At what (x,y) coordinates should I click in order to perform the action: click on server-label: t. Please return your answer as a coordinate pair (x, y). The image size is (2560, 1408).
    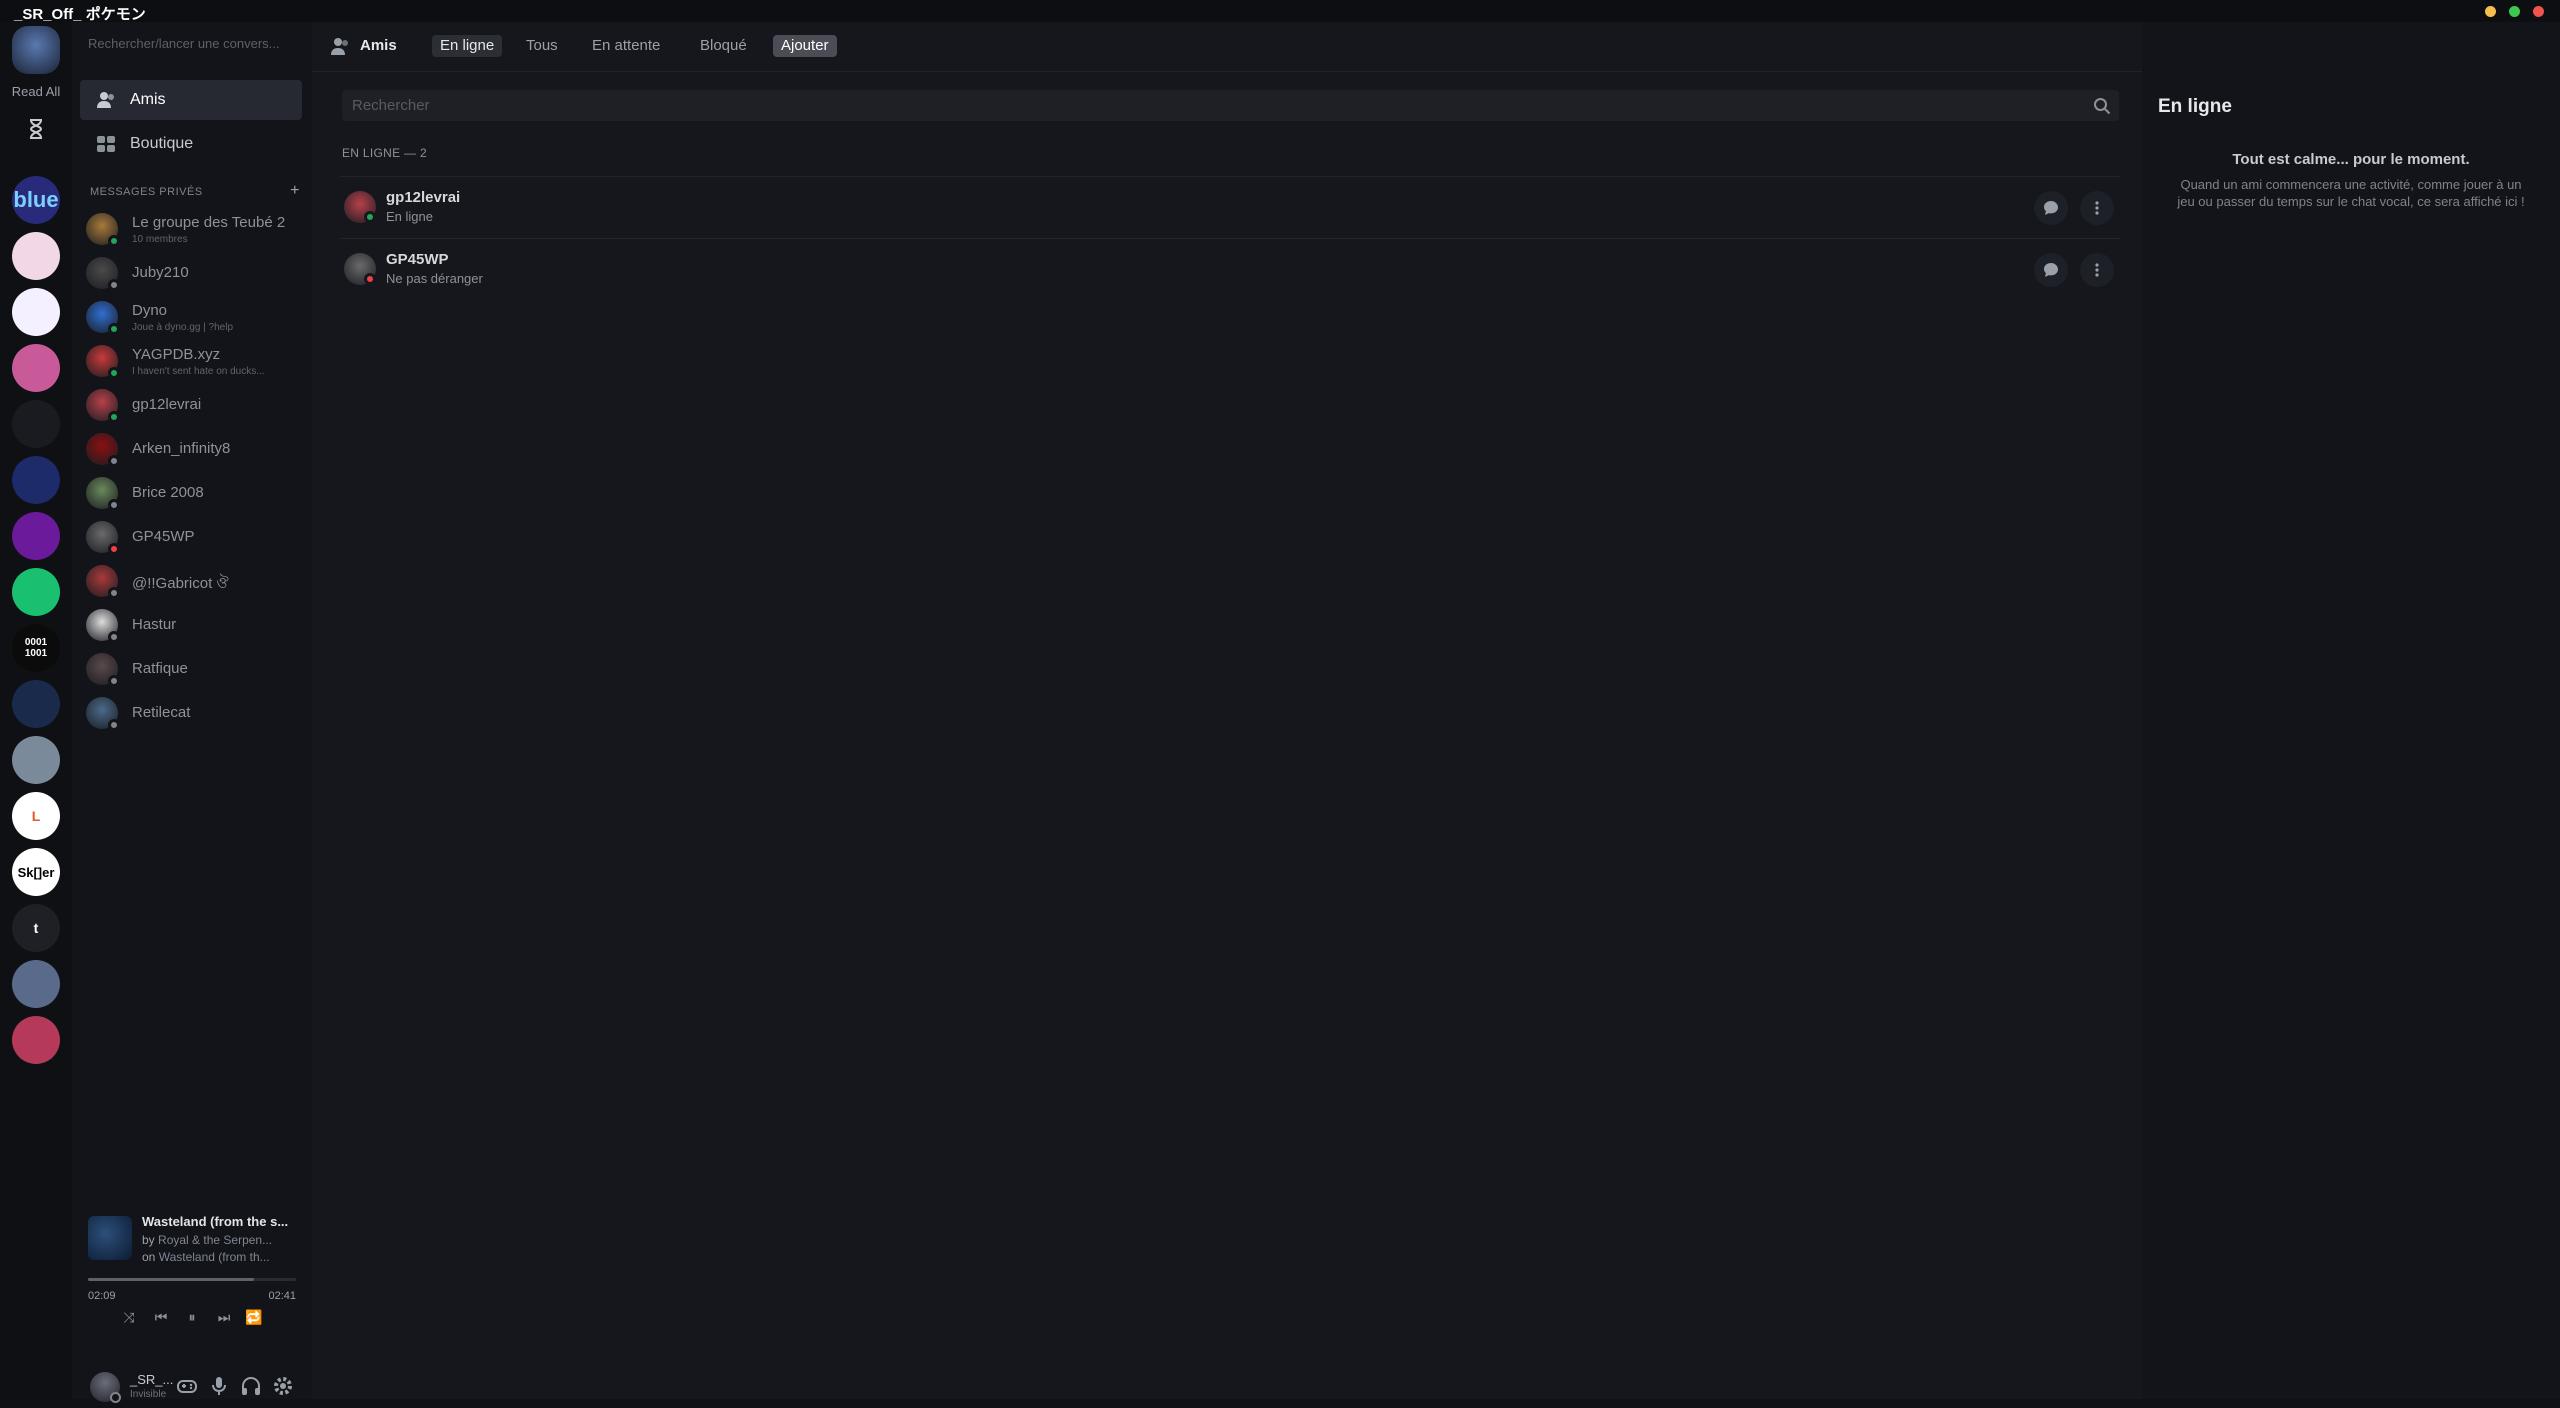
    Looking at the image, I should click on (36, 928).